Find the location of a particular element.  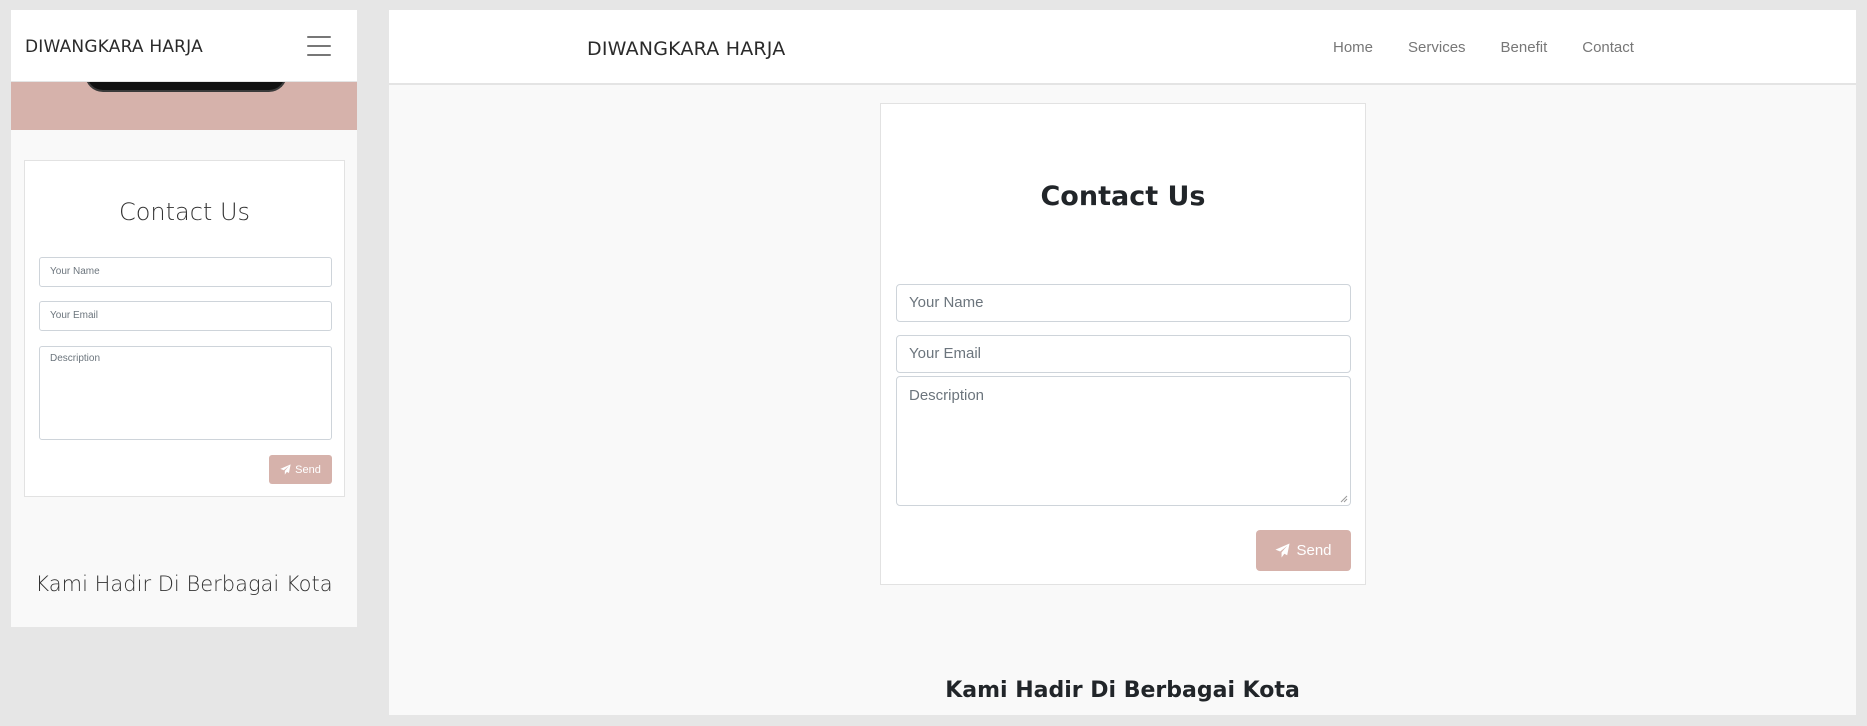

nav-link-home: Home is located at coordinates (1353, 47).